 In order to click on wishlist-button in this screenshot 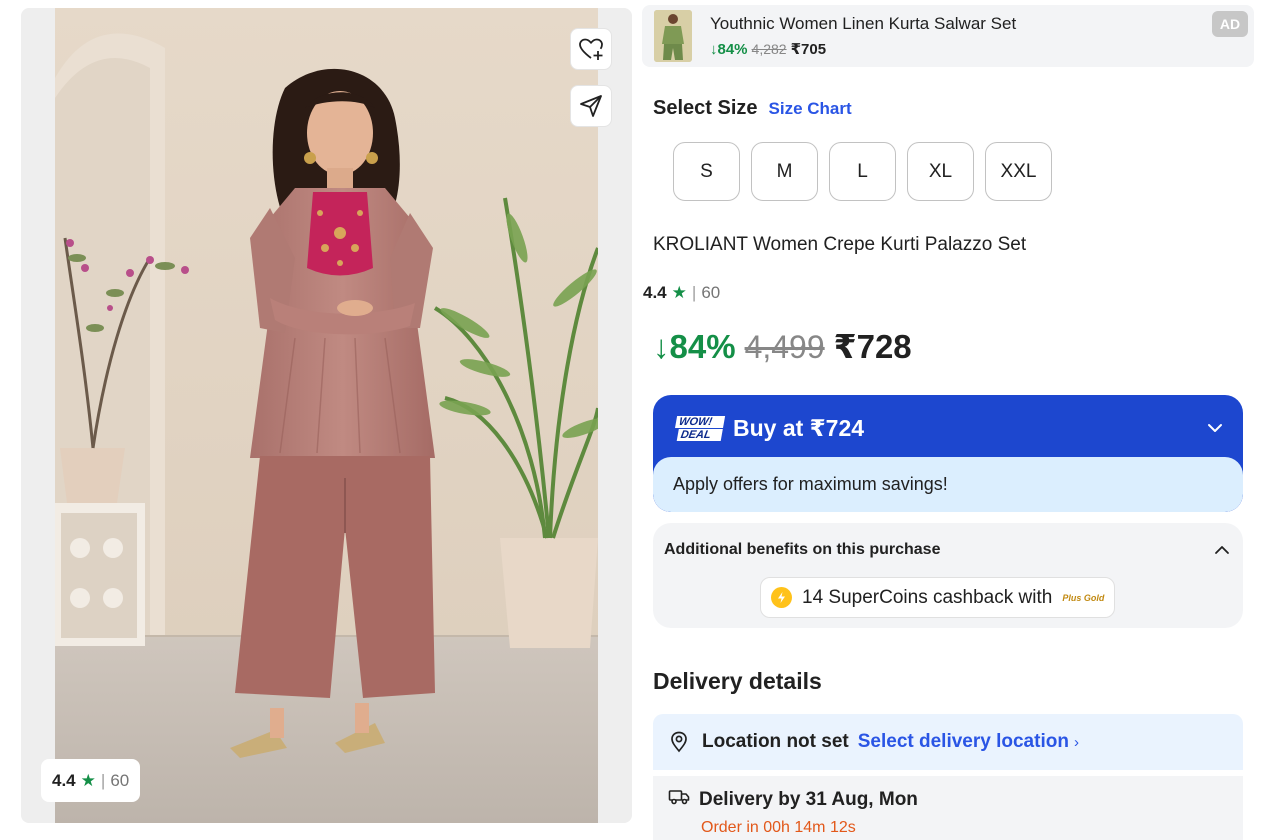, I will do `click(591, 49)`.